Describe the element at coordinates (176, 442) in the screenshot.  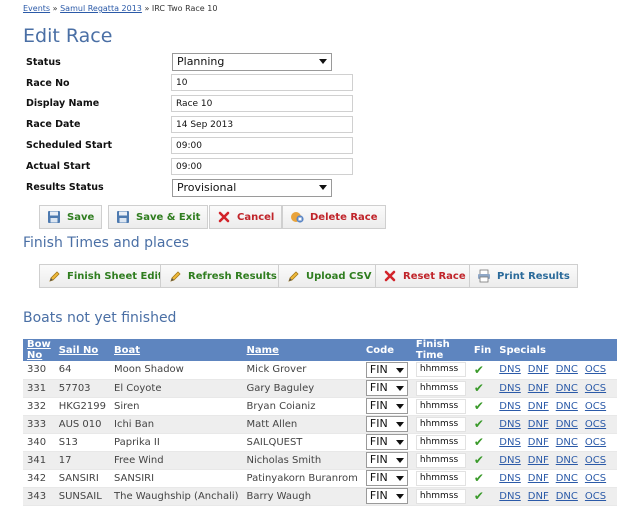
I see `boat-cell: Paprika II` at that location.